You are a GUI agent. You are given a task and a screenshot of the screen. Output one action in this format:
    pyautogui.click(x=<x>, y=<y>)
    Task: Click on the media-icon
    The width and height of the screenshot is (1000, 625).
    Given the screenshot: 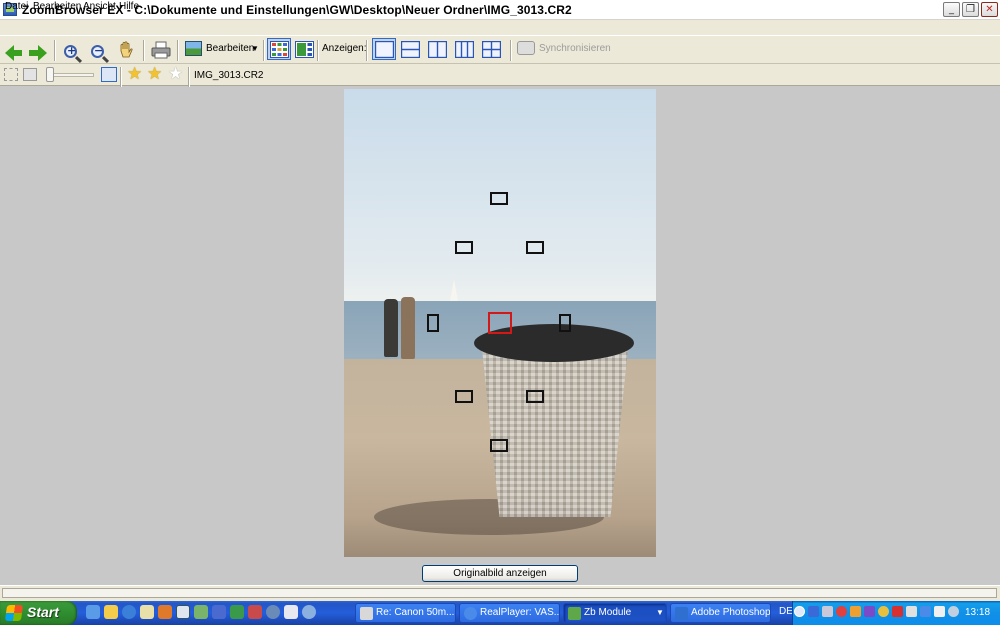 What is the action you would take?
    pyautogui.click(x=255, y=612)
    